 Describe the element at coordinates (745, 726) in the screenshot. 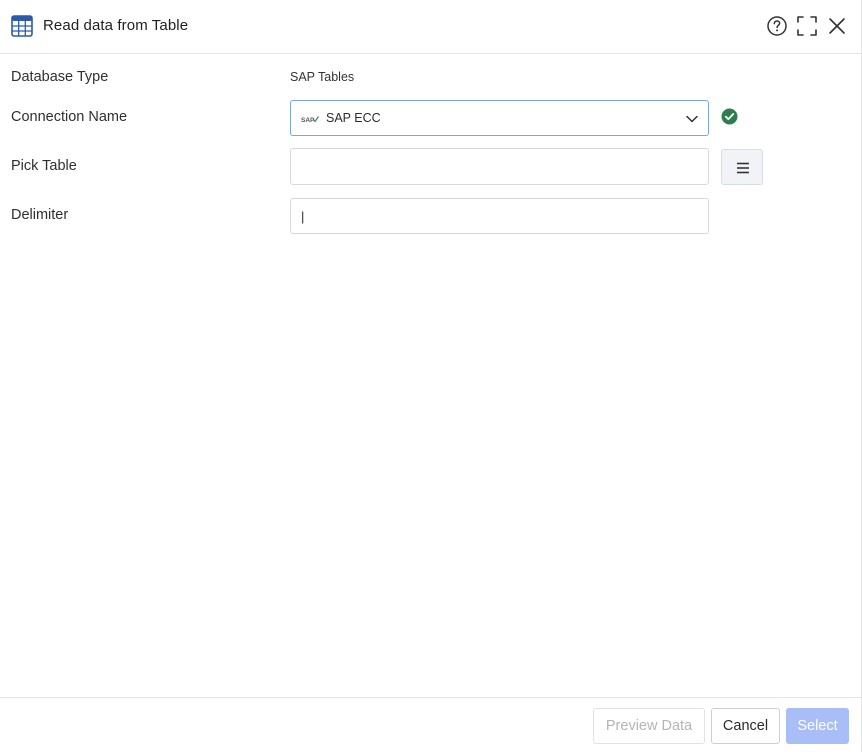

I see `cancel-button: Cancel` at that location.